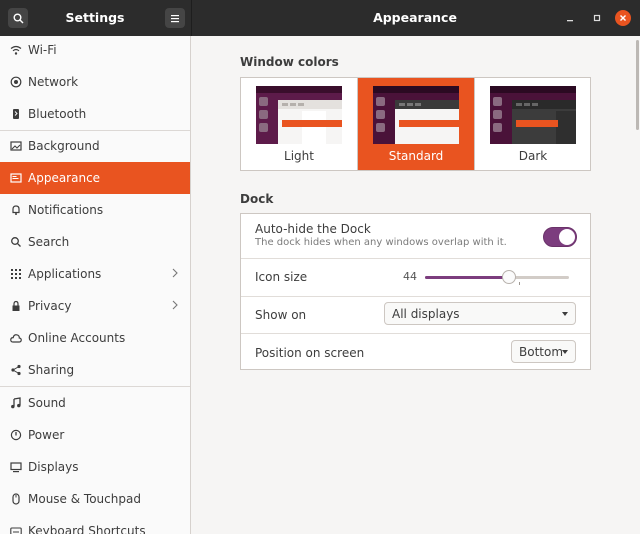 This screenshot has height=534, width=640. Describe the element at coordinates (95, 435) in the screenshot. I see `sidebar-item-power: Power` at that location.